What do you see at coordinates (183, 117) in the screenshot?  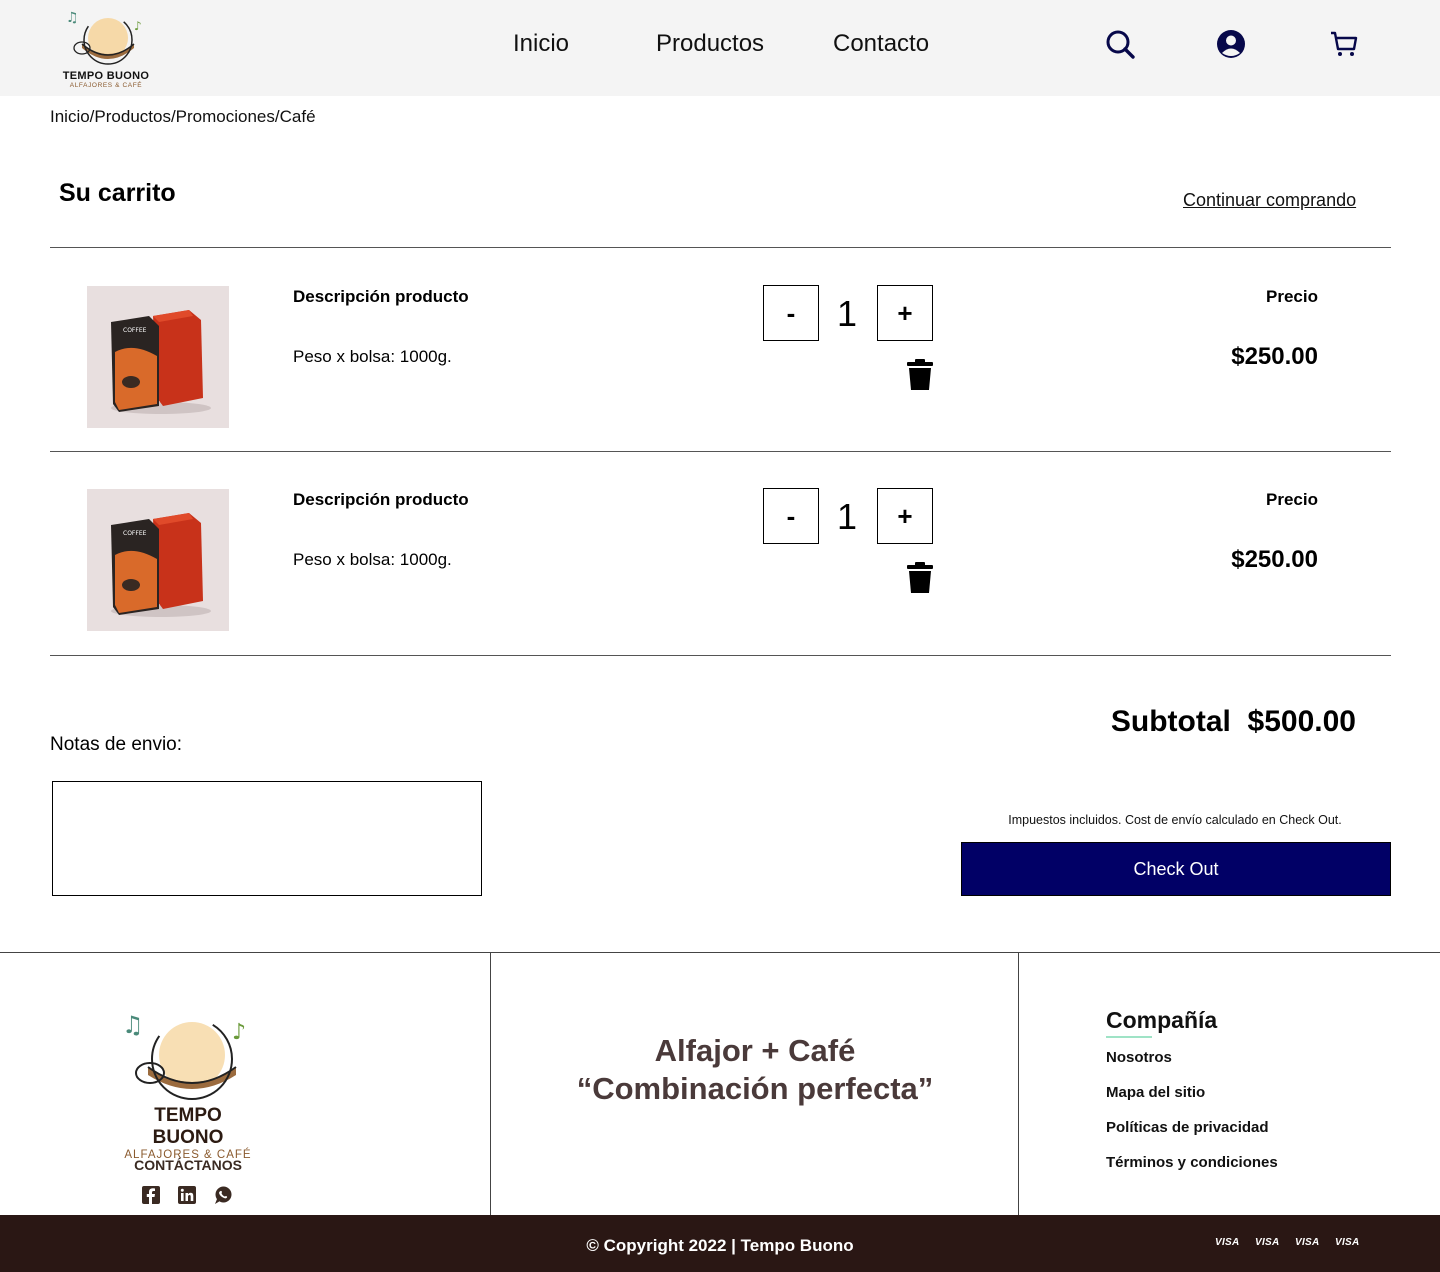 I see `breadcrumb: Inicio/Productos/Promociones/Café` at bounding box center [183, 117].